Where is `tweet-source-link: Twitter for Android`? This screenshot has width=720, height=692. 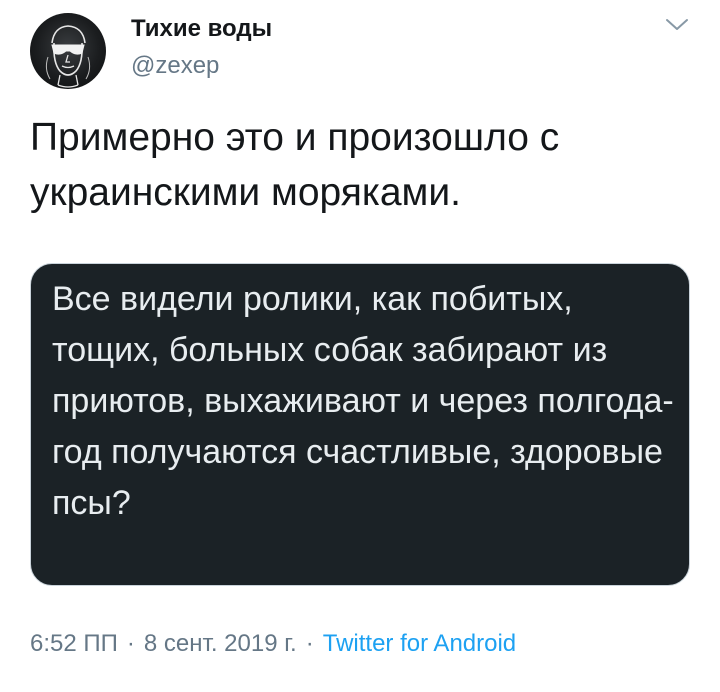
tweet-source-link: Twitter for Android is located at coordinates (419, 643).